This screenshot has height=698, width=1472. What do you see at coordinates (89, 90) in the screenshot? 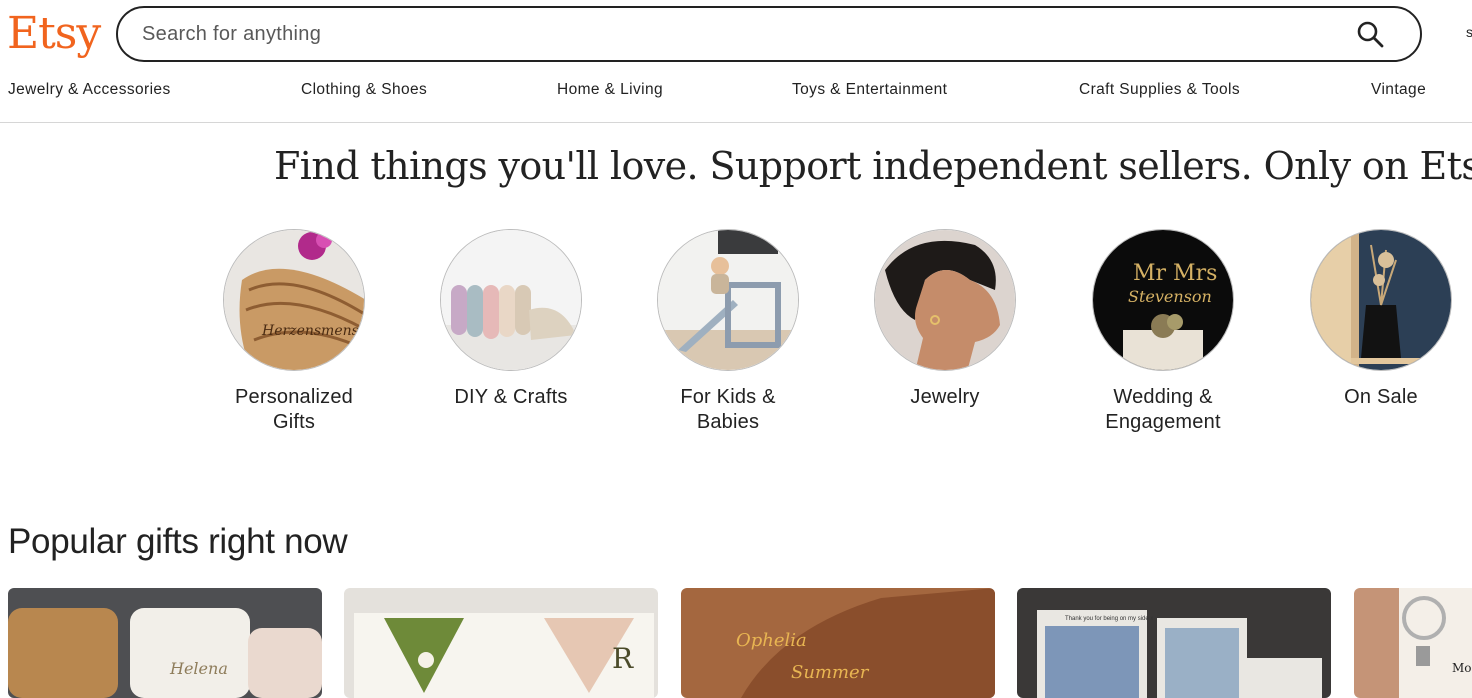
I see `nav-jewelry-accessories: Jewelry & Accessories` at bounding box center [89, 90].